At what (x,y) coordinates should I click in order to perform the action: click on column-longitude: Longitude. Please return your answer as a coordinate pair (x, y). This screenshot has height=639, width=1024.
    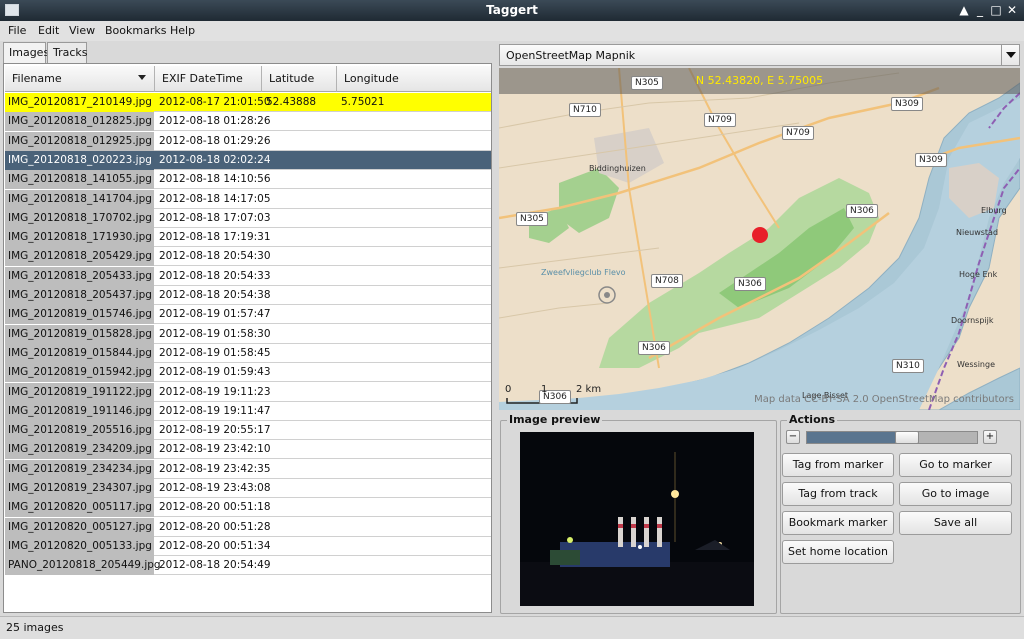
    Looking at the image, I should click on (414, 79).